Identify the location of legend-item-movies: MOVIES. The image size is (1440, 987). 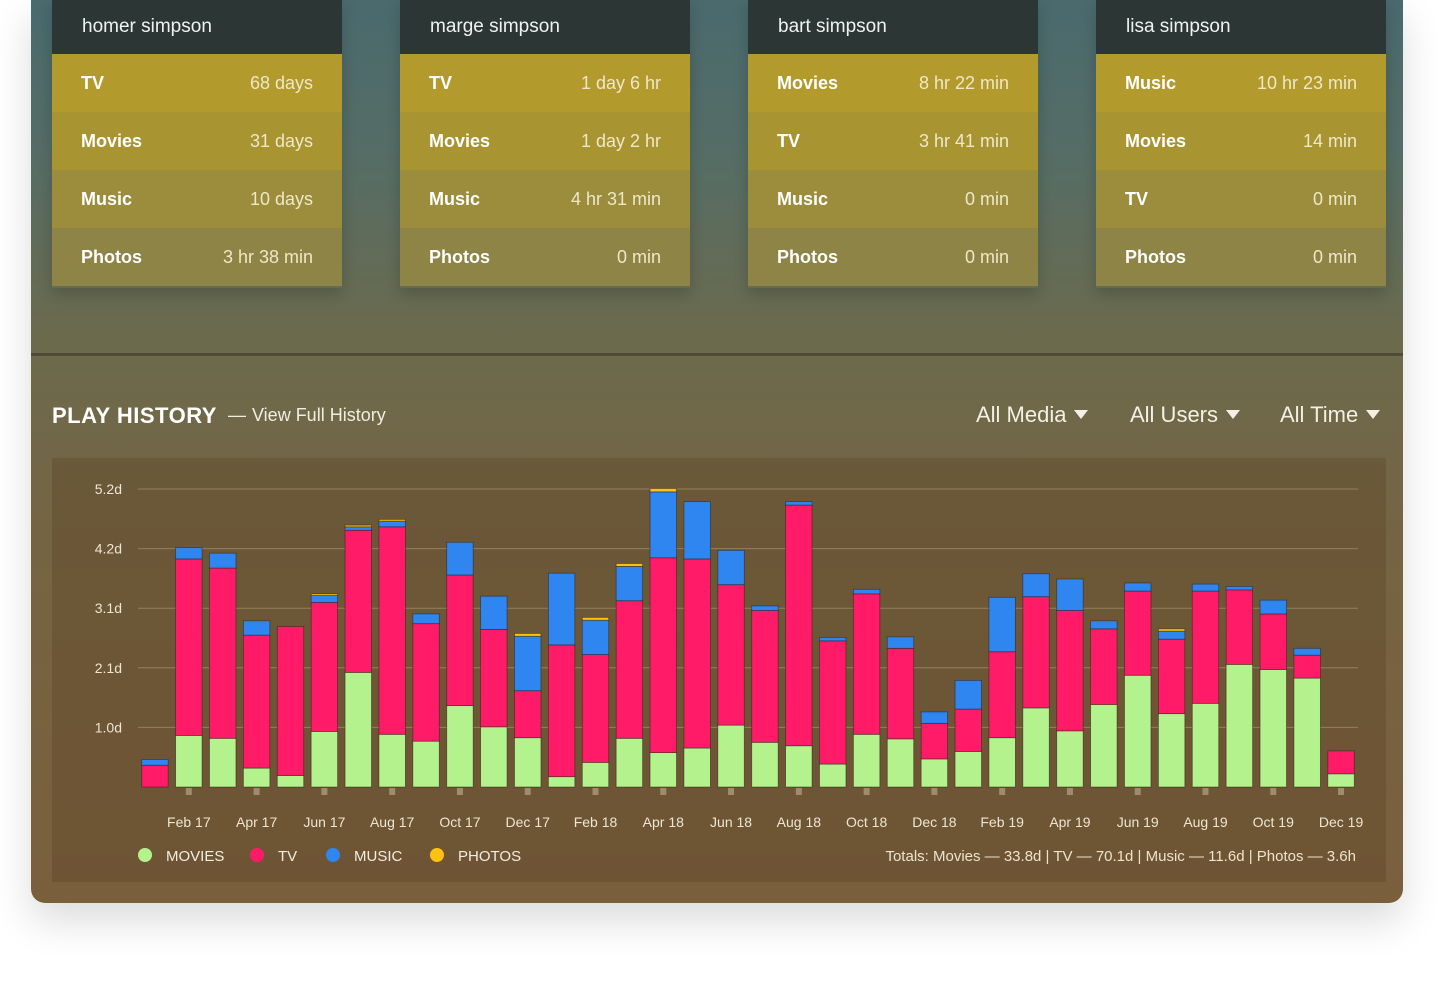
(181, 856).